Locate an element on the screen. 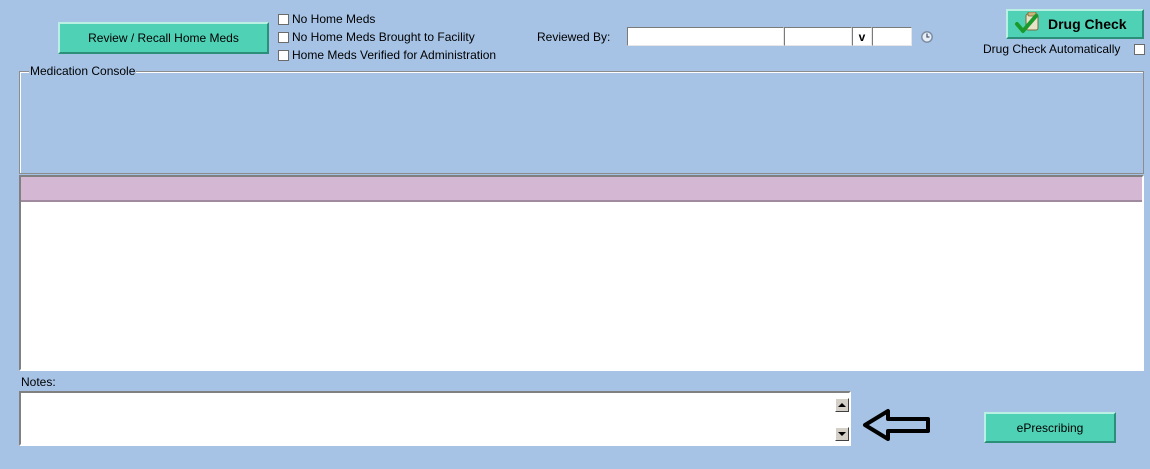 The image size is (1150, 469). eprescribing-button: ePrescribing is located at coordinates (1050, 427).